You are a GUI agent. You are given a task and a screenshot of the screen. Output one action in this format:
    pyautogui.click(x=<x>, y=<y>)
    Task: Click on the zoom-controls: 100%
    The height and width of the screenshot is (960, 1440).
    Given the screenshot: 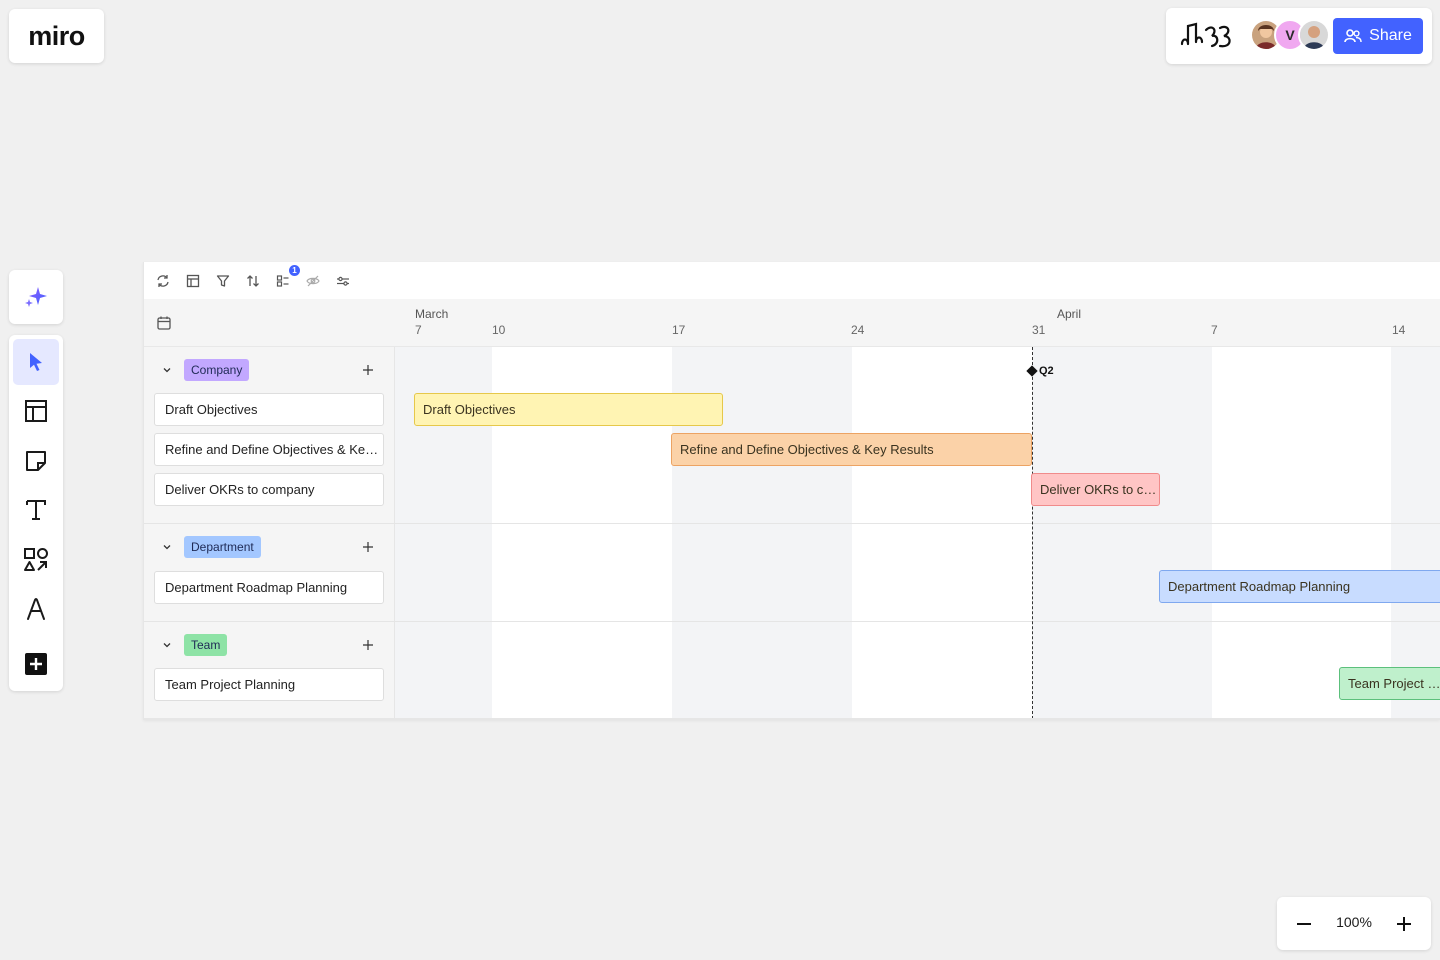 What is the action you would take?
    pyautogui.click(x=1354, y=923)
    